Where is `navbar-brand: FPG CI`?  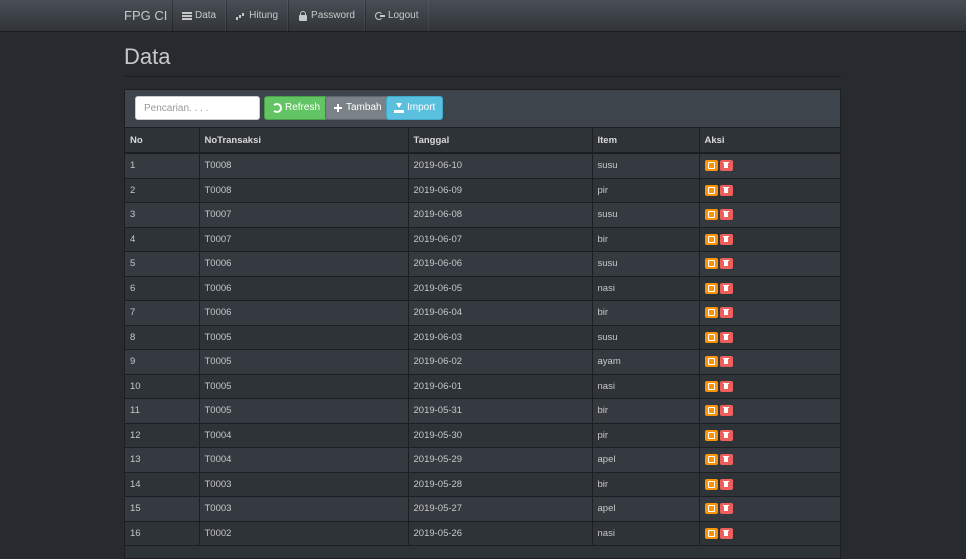 navbar-brand: FPG CI is located at coordinates (145, 16).